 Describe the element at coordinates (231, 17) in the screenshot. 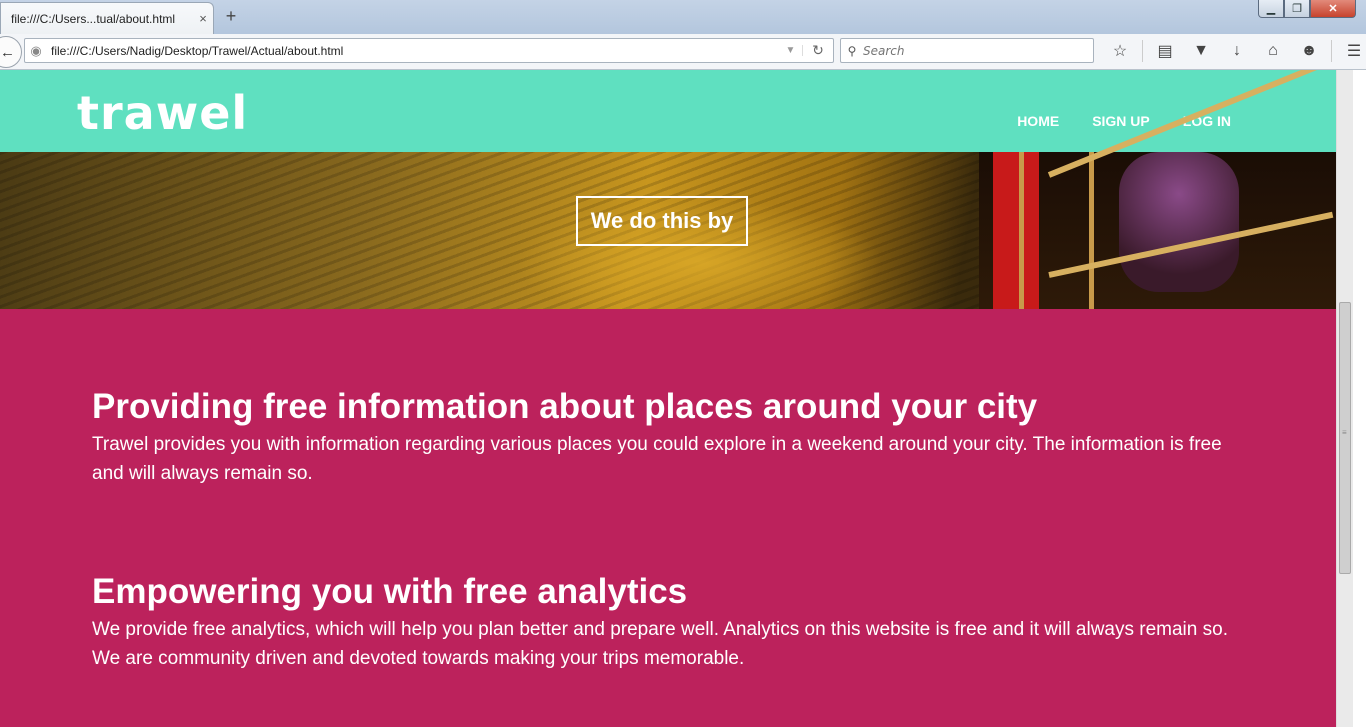

I see `new-tab-button: +` at that location.